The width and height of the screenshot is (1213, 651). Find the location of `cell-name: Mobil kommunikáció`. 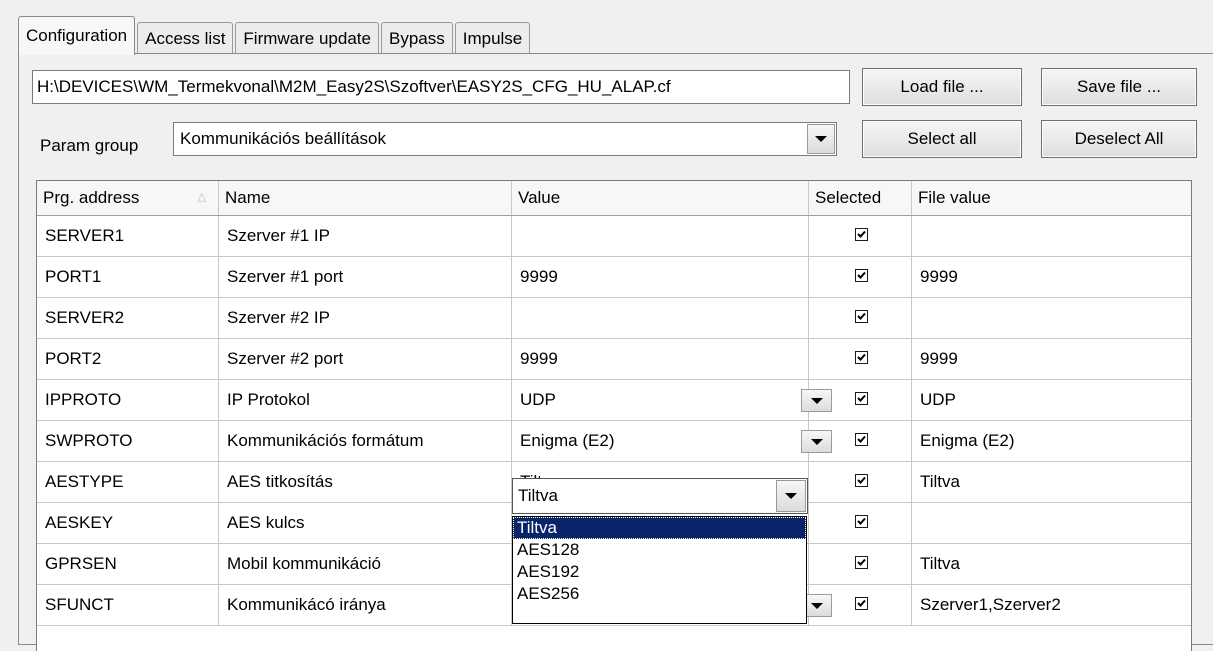

cell-name: Mobil kommunikáció is located at coordinates (365, 564).